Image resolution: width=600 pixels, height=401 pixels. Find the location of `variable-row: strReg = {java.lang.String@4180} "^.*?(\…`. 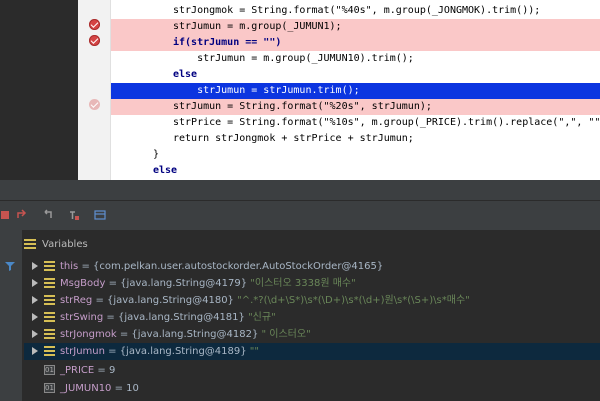

variable-row: strReg = {java.lang.String@4180} "^.*?(\… is located at coordinates (312, 300).